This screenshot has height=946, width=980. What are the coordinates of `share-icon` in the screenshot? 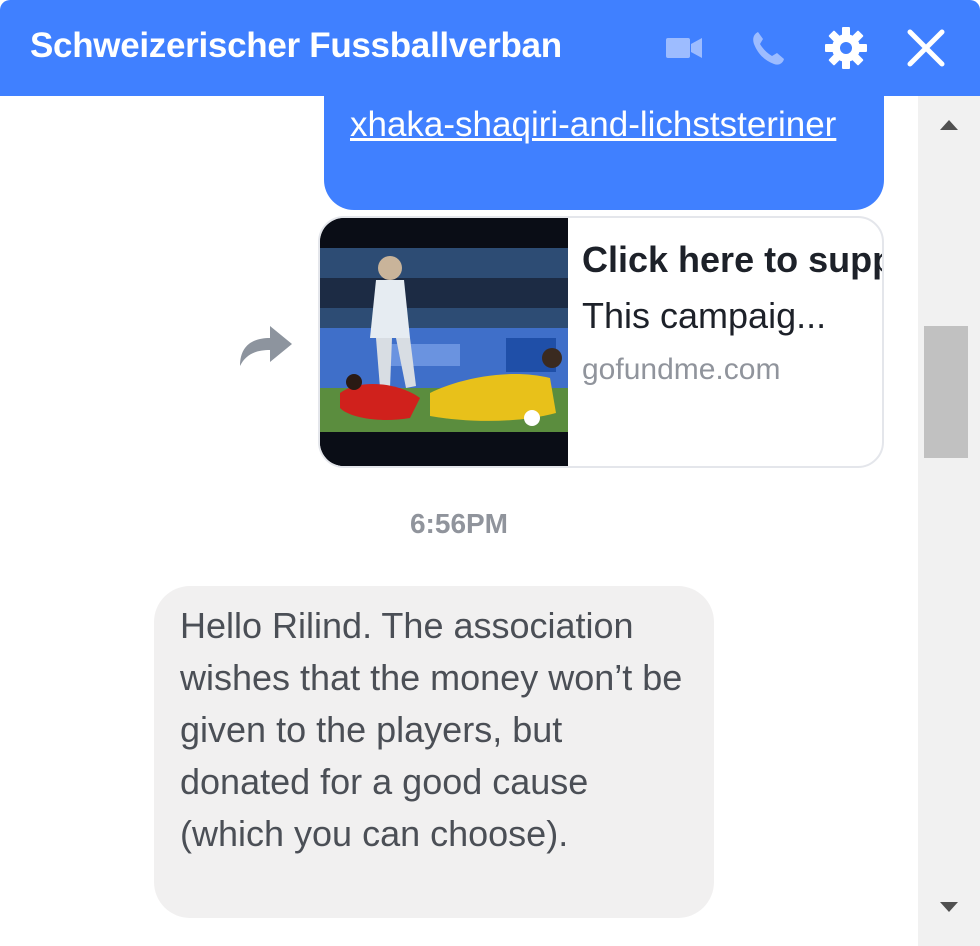 It's located at (265, 344).